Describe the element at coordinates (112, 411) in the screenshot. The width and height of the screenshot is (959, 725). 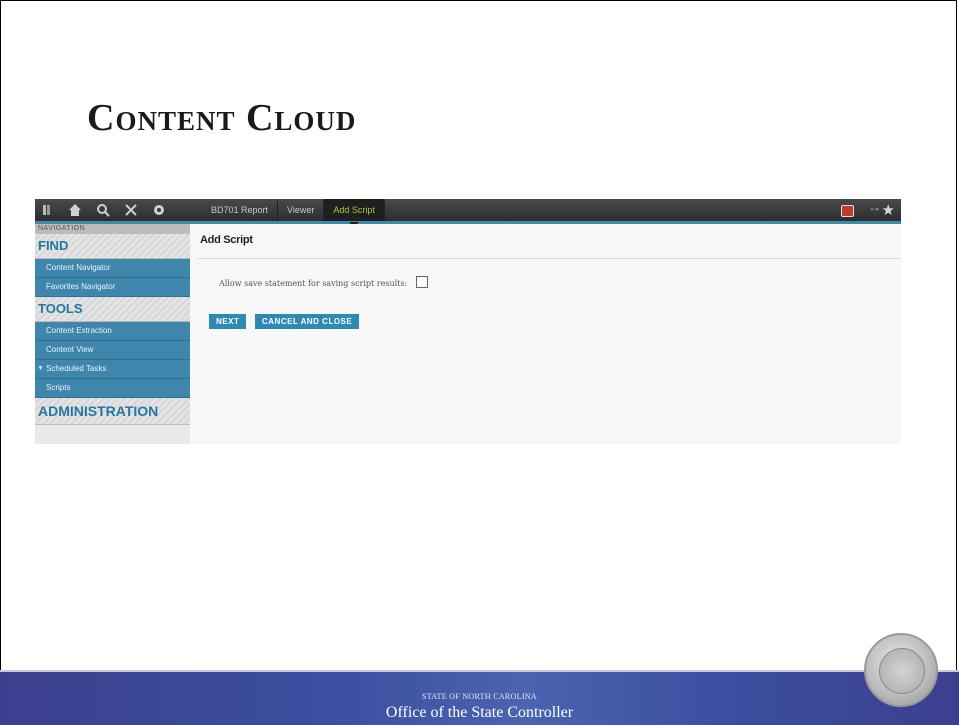
I see `sidebar-section-administration: ADMINISTRATION` at that location.